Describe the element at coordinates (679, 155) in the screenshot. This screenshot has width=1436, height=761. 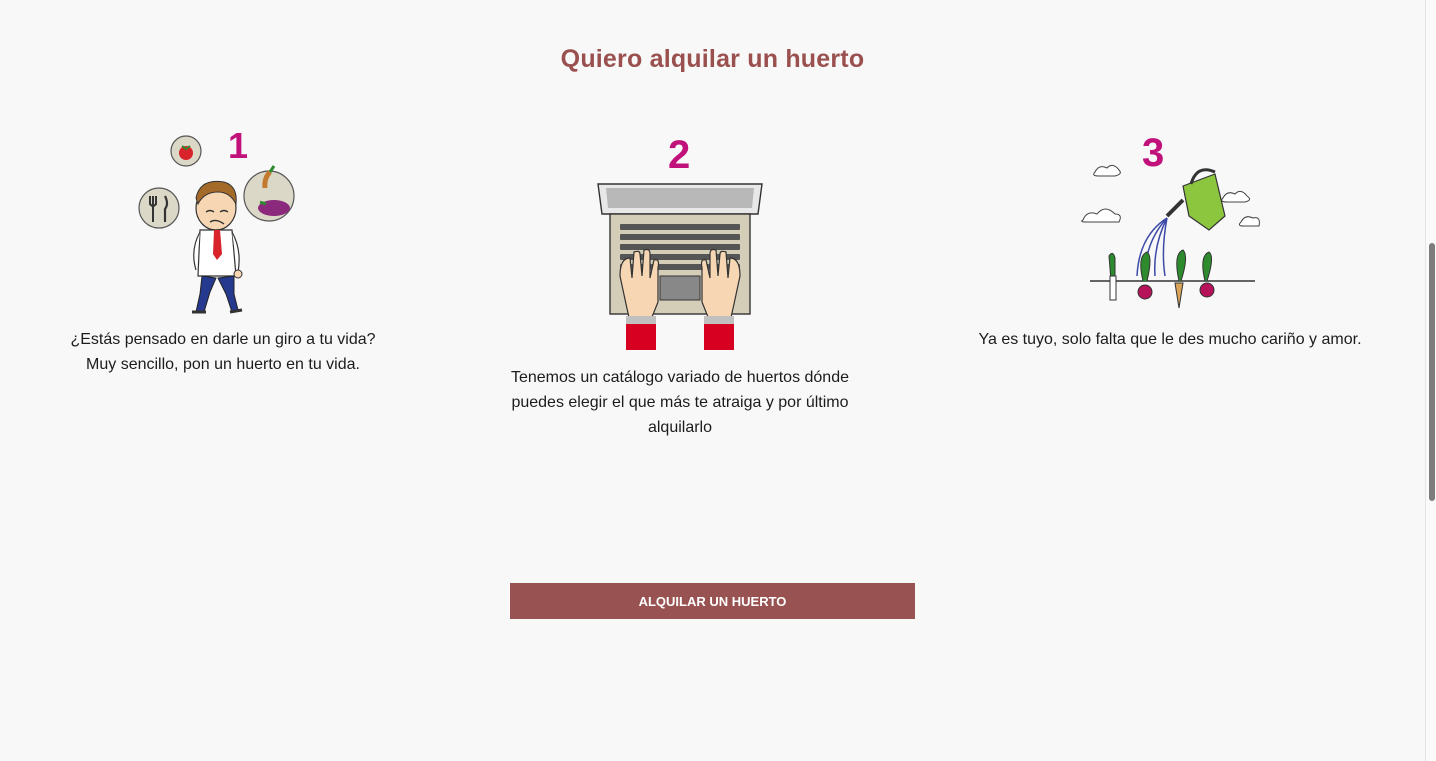
I see `step-number-2: 2` at that location.